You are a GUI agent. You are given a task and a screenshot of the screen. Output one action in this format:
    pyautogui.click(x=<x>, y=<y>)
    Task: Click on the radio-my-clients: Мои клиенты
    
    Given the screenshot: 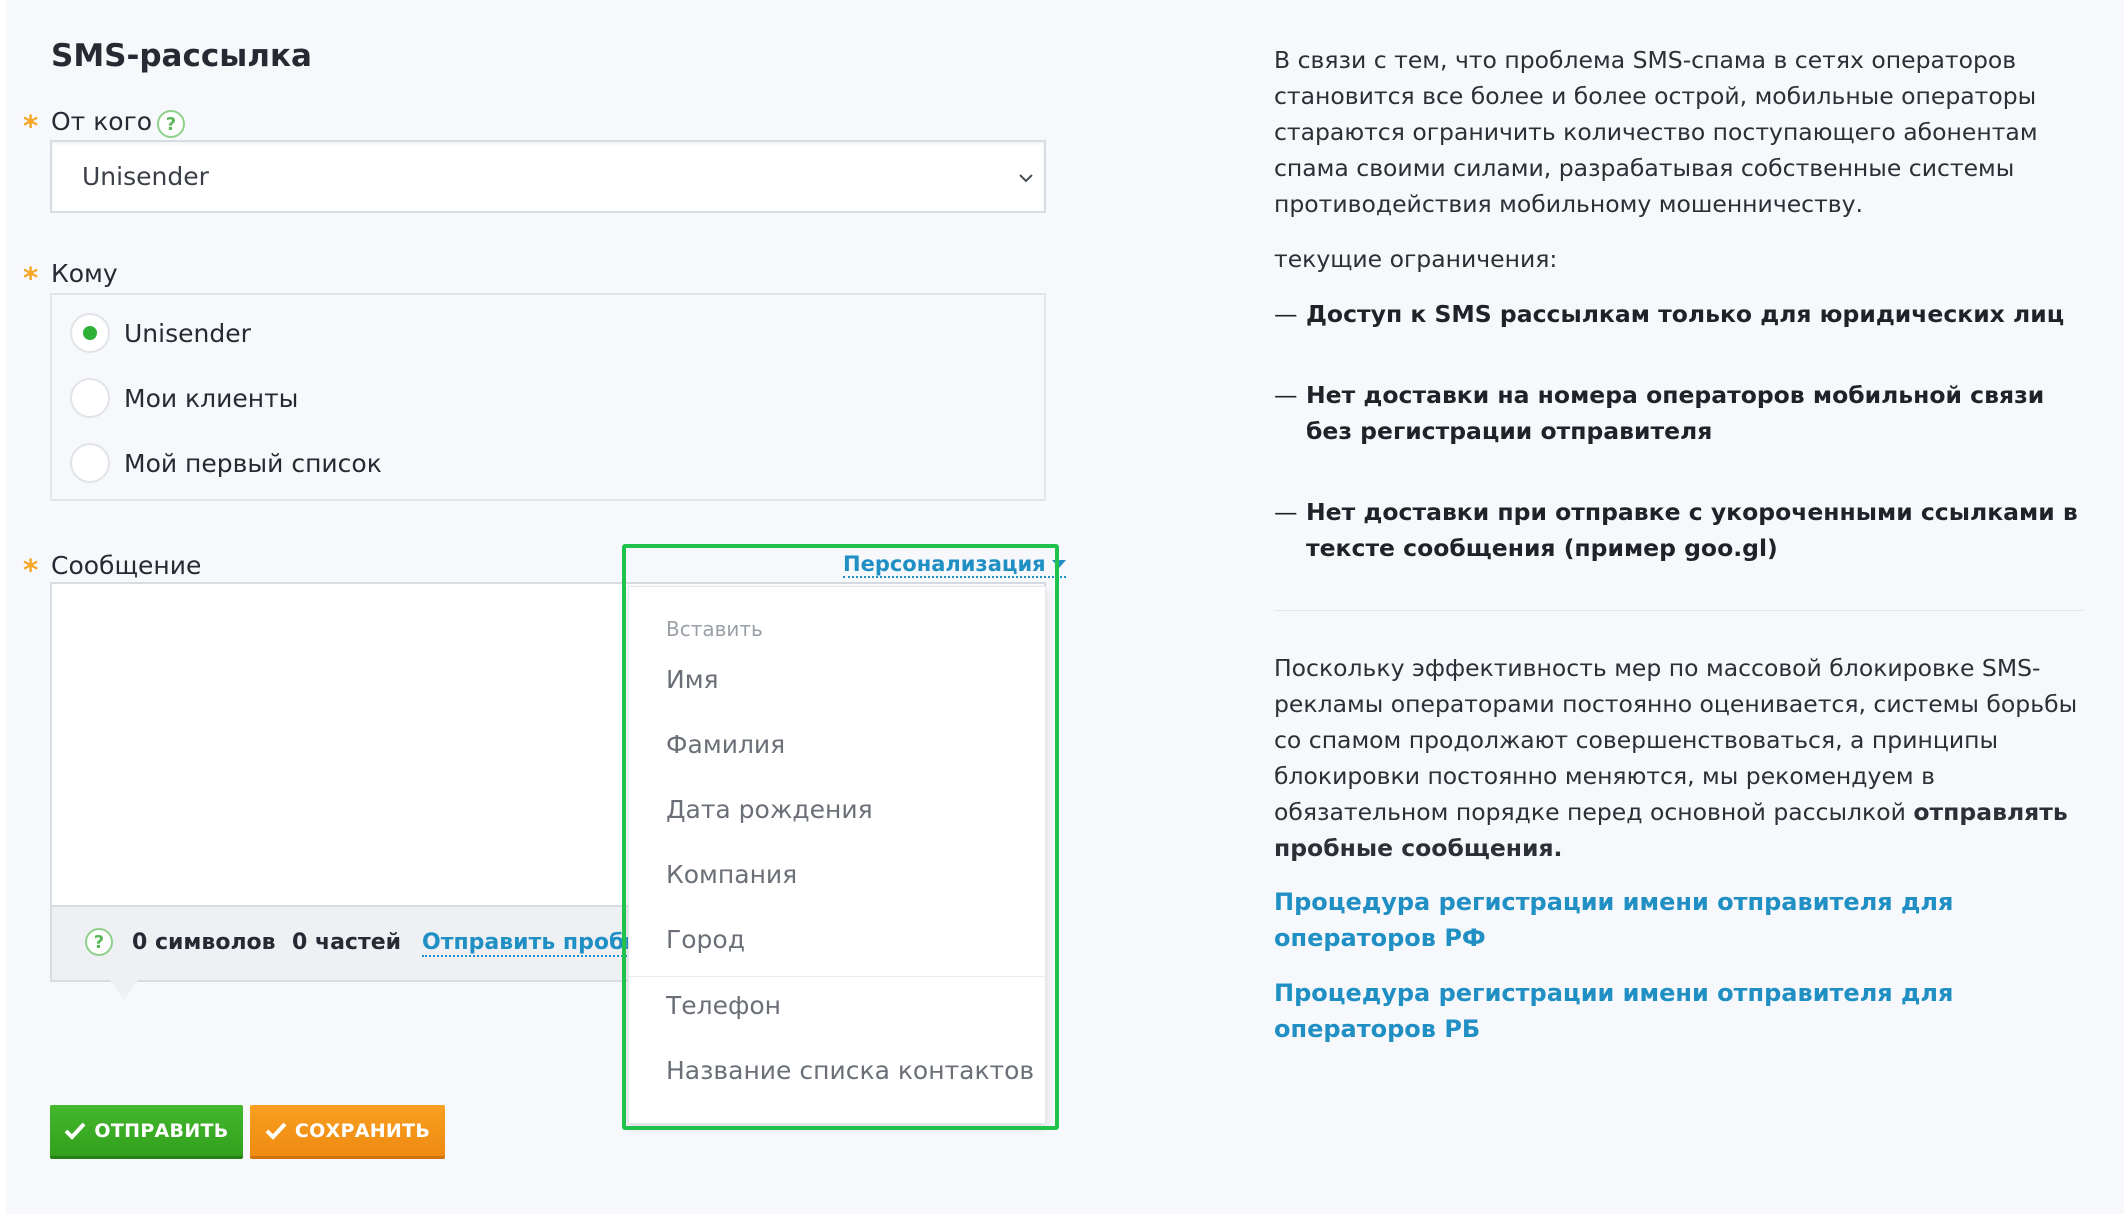 What is the action you would take?
    pyautogui.click(x=184, y=398)
    